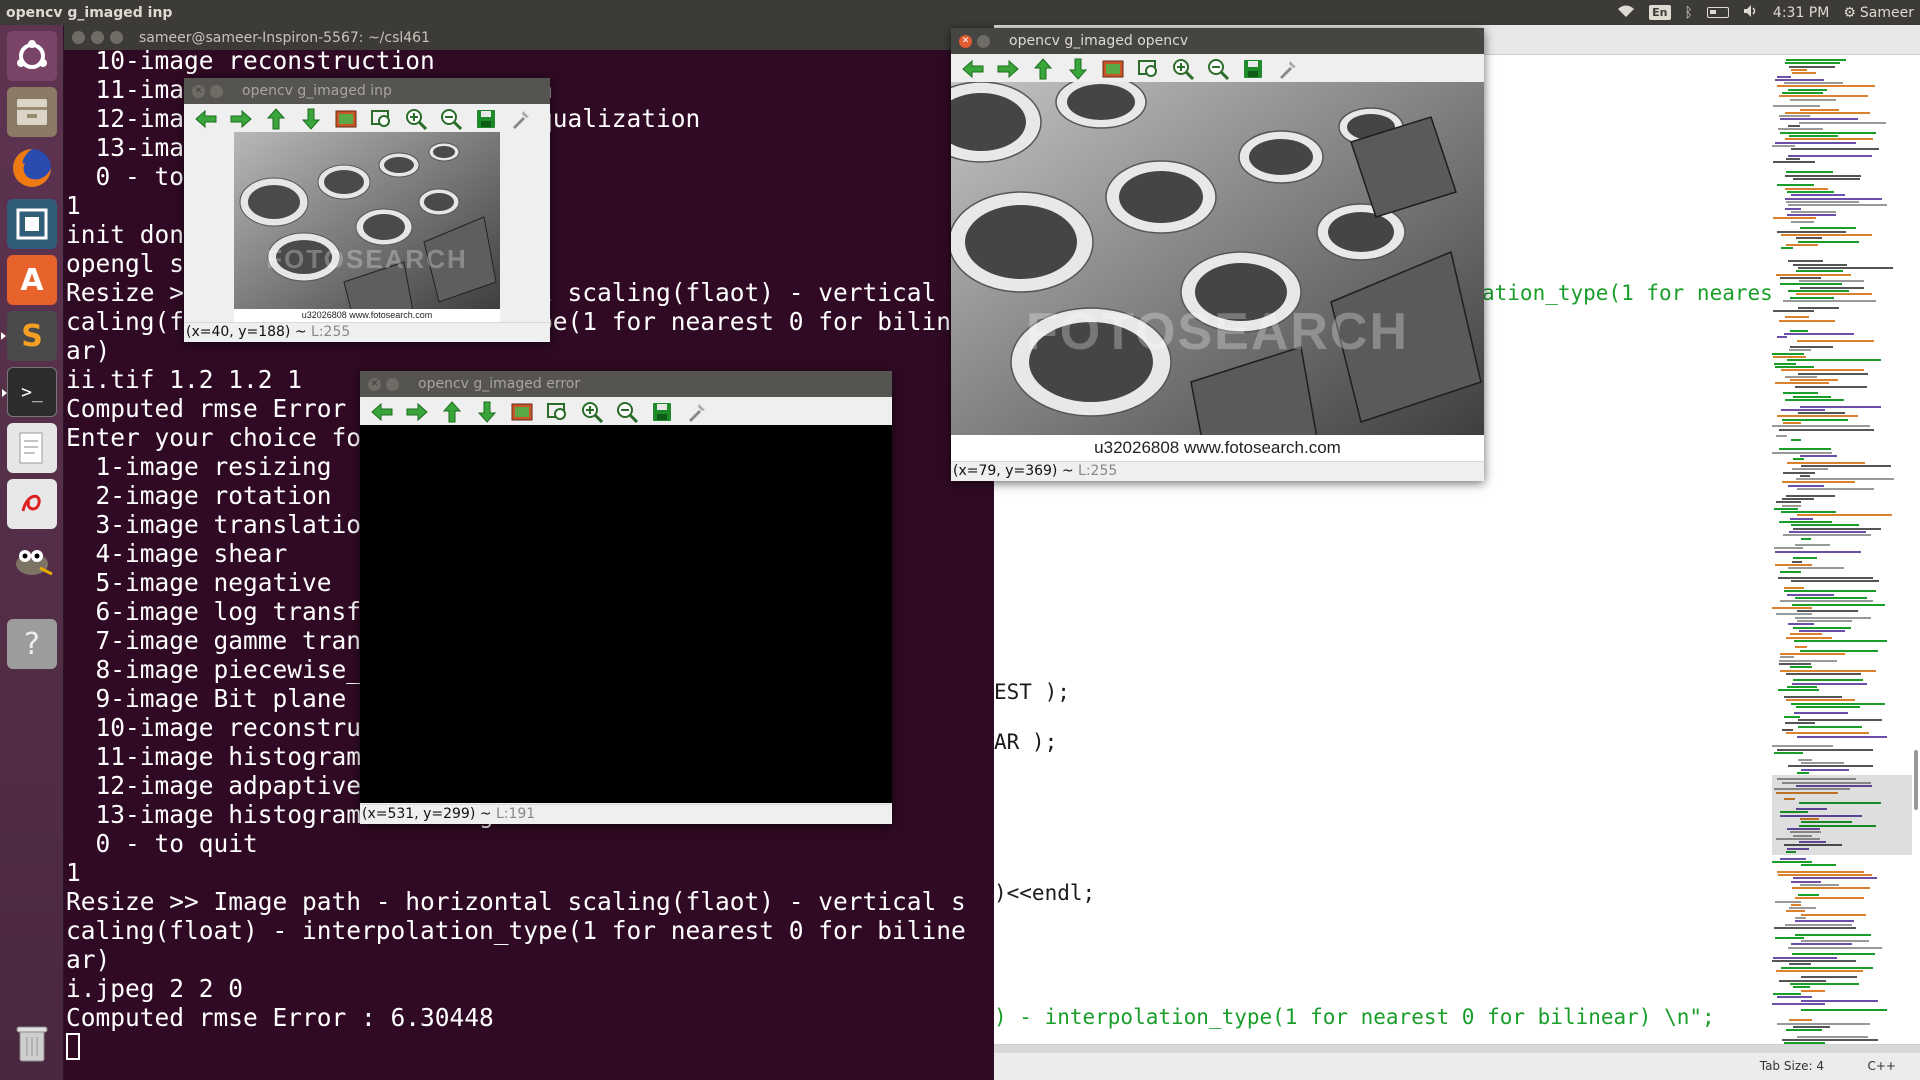 The height and width of the screenshot is (1080, 1920). Describe the element at coordinates (1916, 780) in the screenshot. I see `editor-scrollbar` at that location.